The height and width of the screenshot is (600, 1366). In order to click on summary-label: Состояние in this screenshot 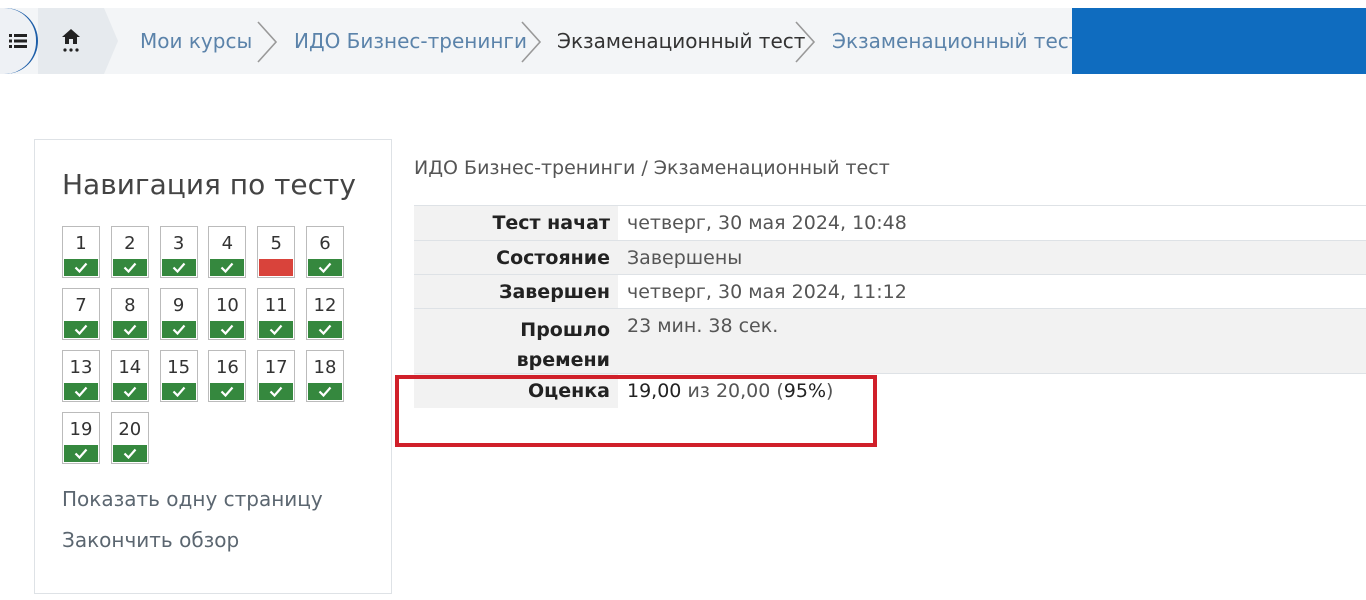, I will do `click(553, 258)`.